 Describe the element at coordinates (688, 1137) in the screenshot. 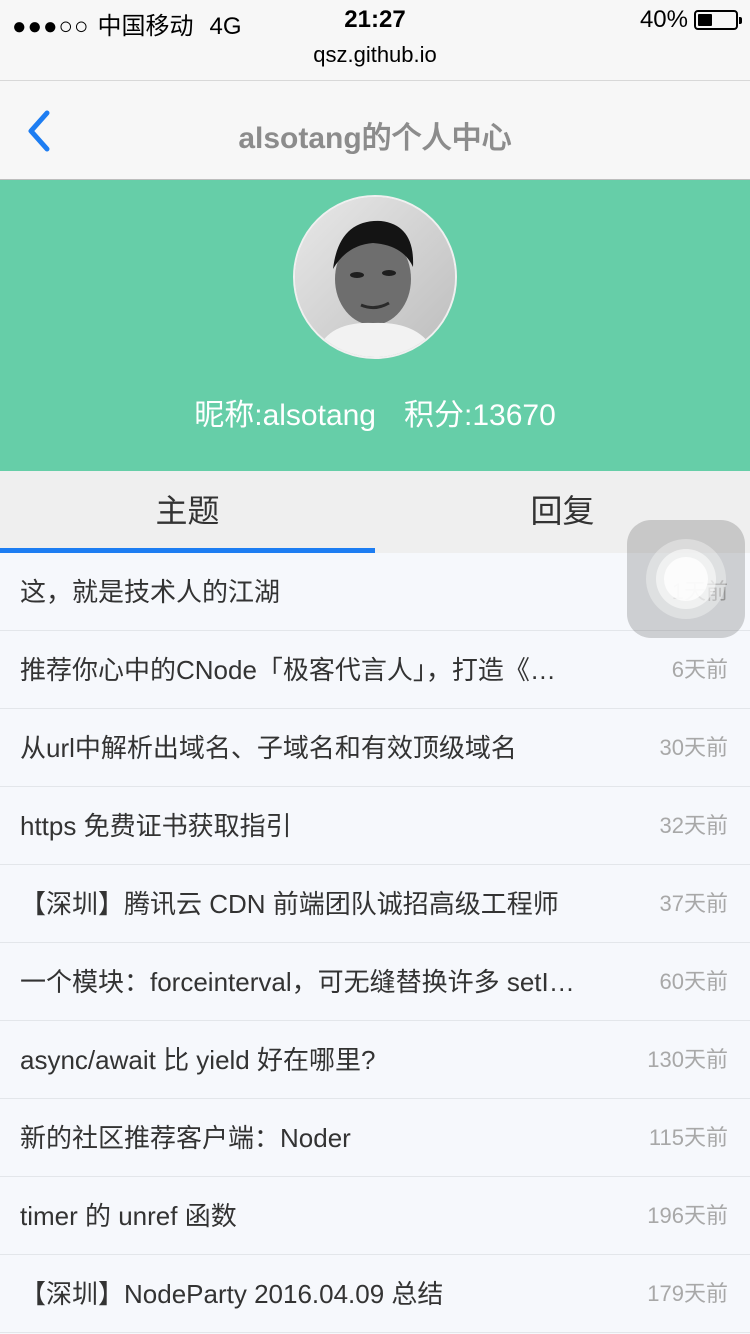

I see `topic-time: 115天前` at that location.